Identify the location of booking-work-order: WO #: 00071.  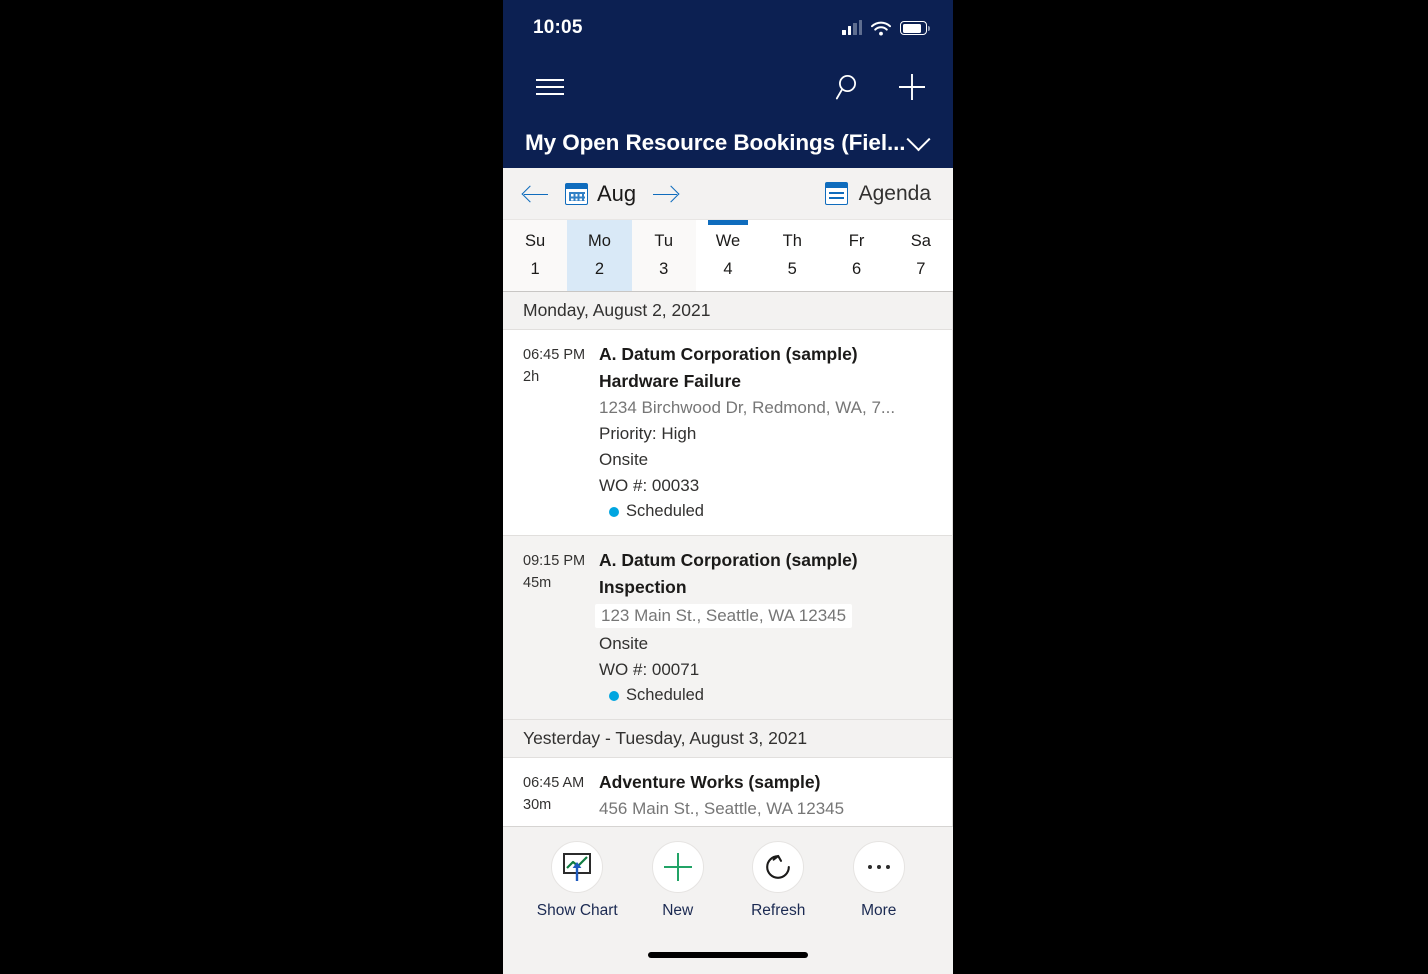
(649, 669).